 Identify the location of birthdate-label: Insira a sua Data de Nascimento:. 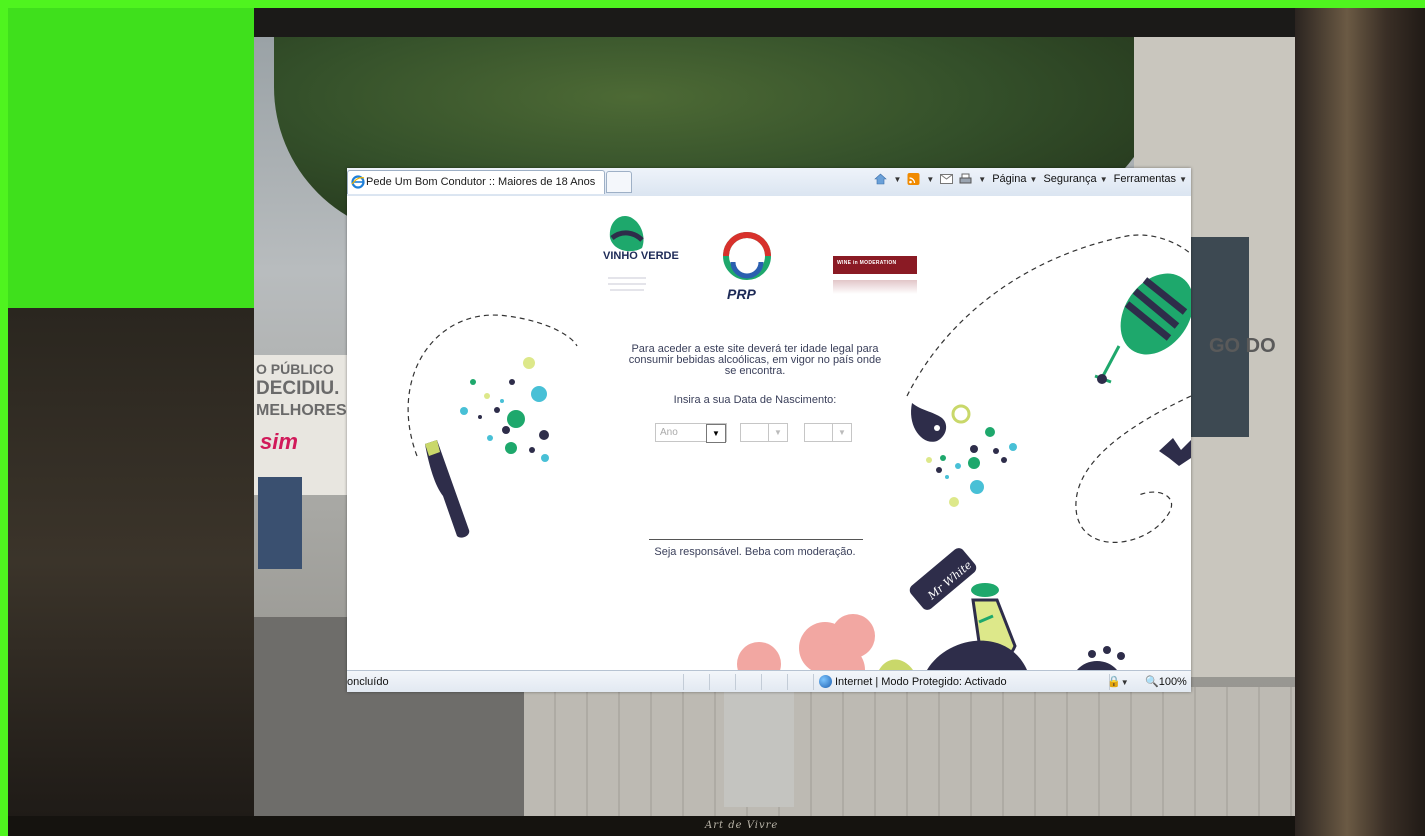
(755, 400).